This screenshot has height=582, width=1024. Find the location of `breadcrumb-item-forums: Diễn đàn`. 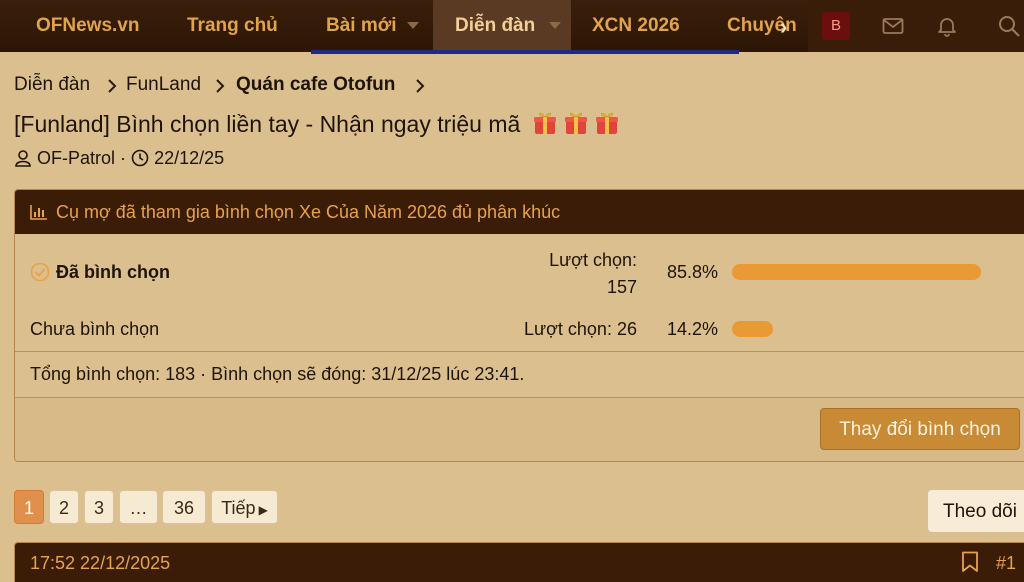

breadcrumb-item-forums: Diễn đàn is located at coordinates (52, 85).